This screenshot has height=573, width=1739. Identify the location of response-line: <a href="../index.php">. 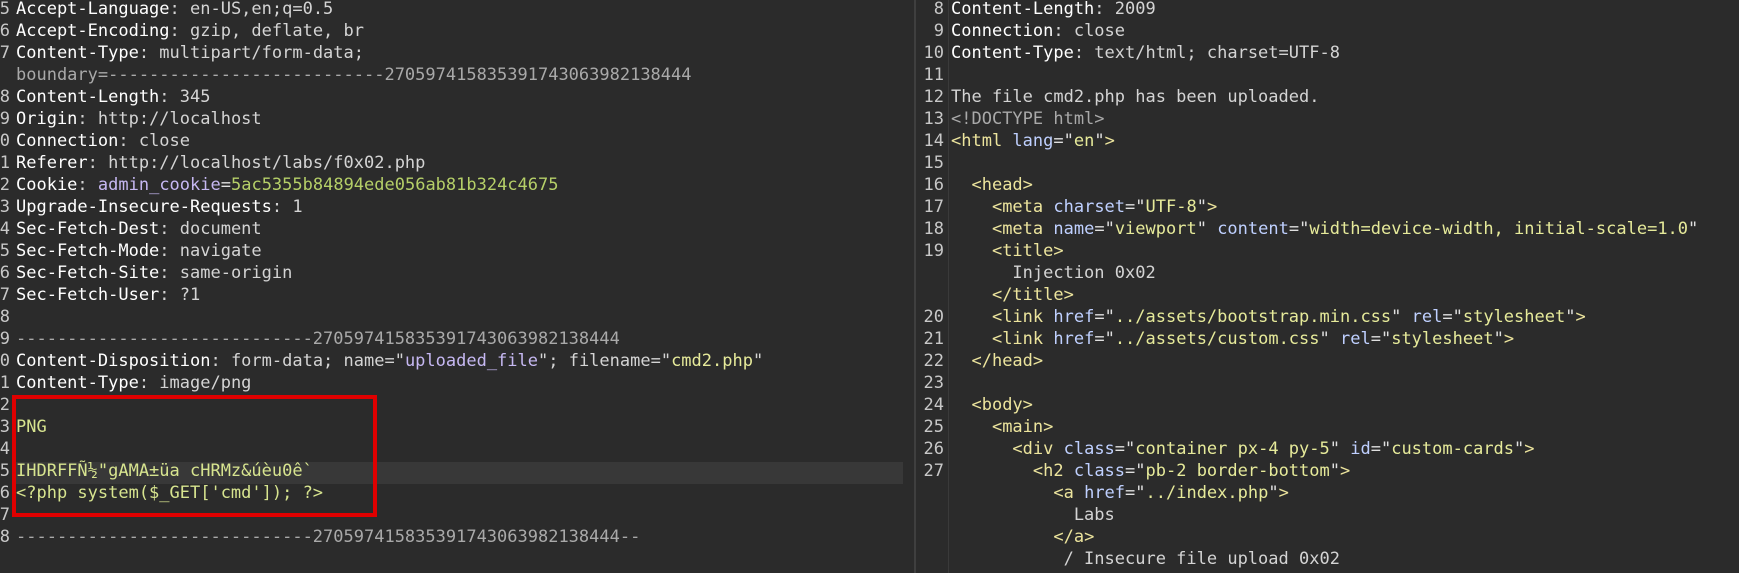
(1327, 493).